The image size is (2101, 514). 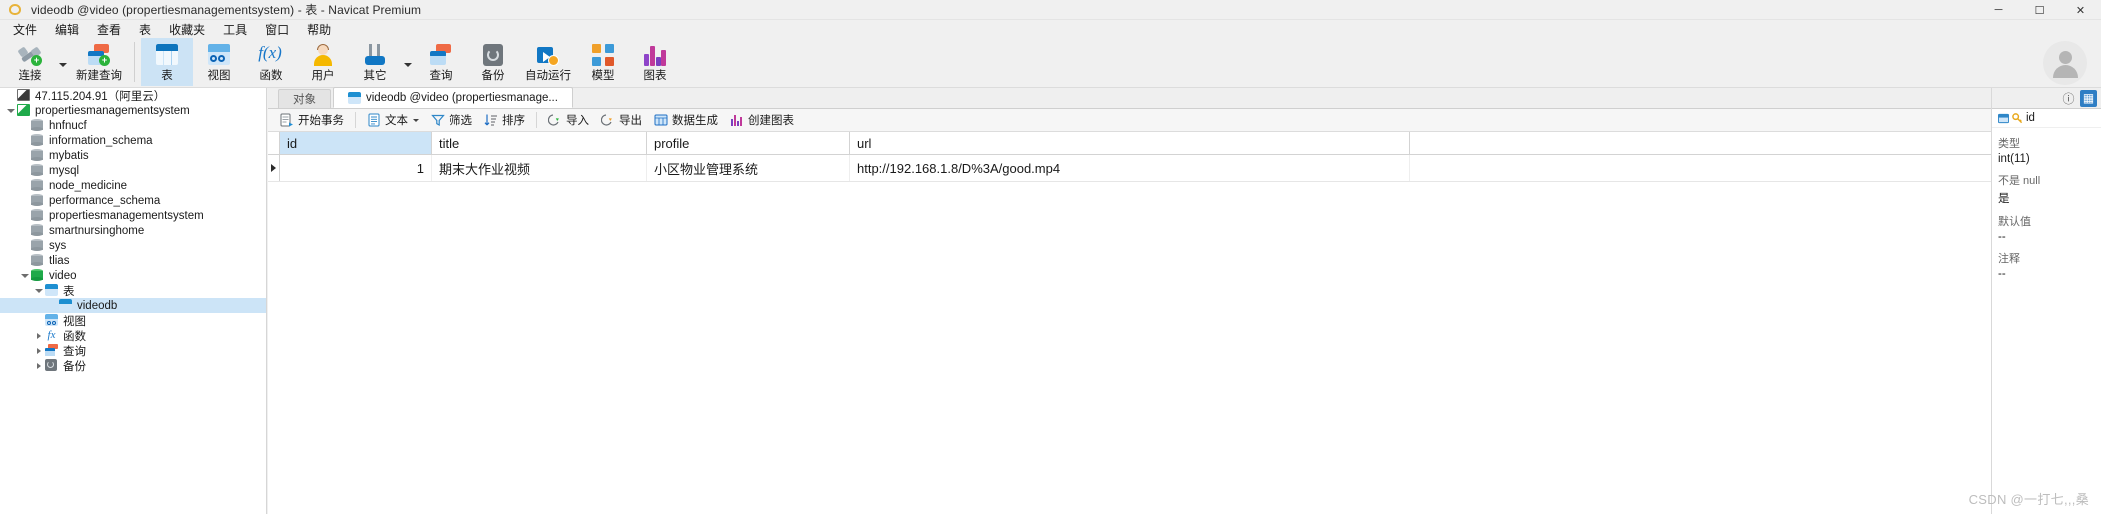 What do you see at coordinates (133, 320) in the screenshot?
I see `sidebar-item: 视图` at bounding box center [133, 320].